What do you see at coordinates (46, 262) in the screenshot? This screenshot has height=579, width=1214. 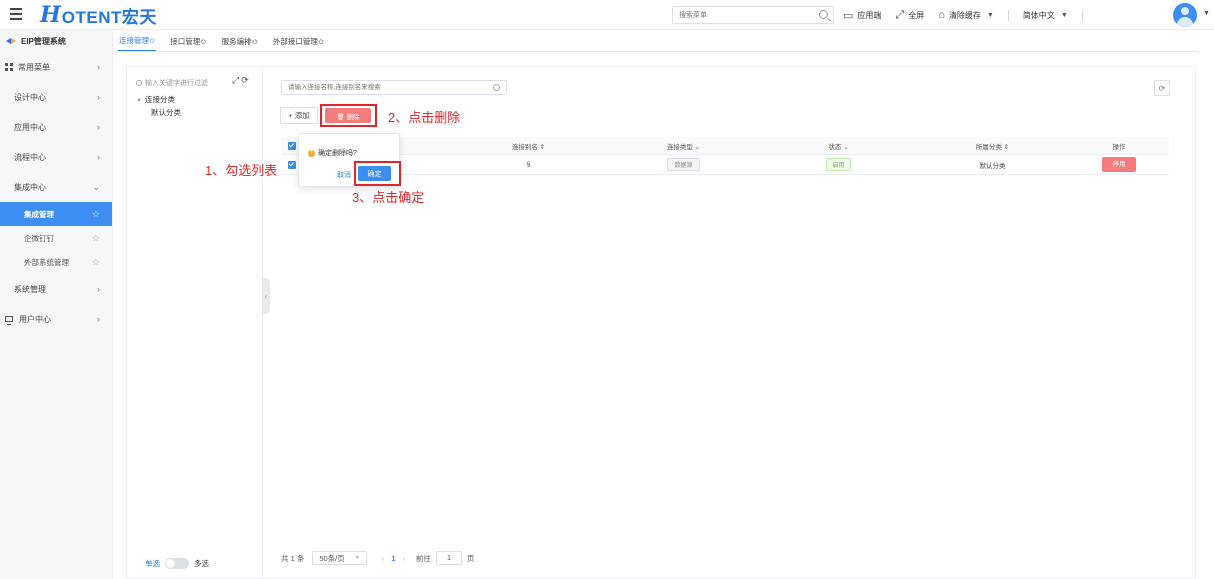 I see `sidebar-sub-label: 外部系统管理` at bounding box center [46, 262].